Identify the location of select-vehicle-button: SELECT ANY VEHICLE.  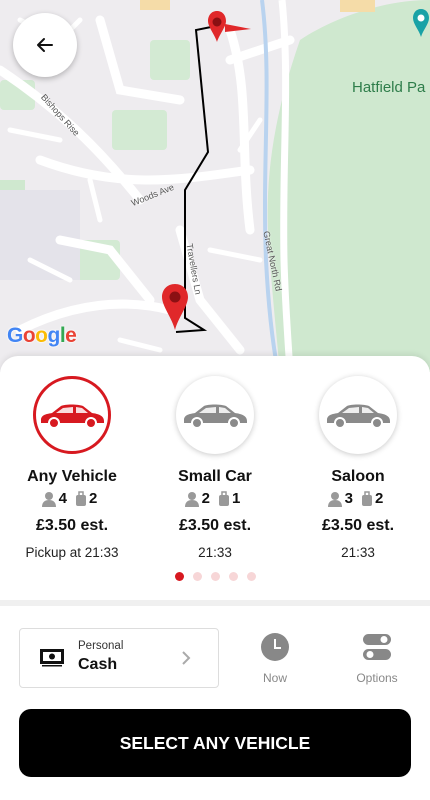
(215, 743).